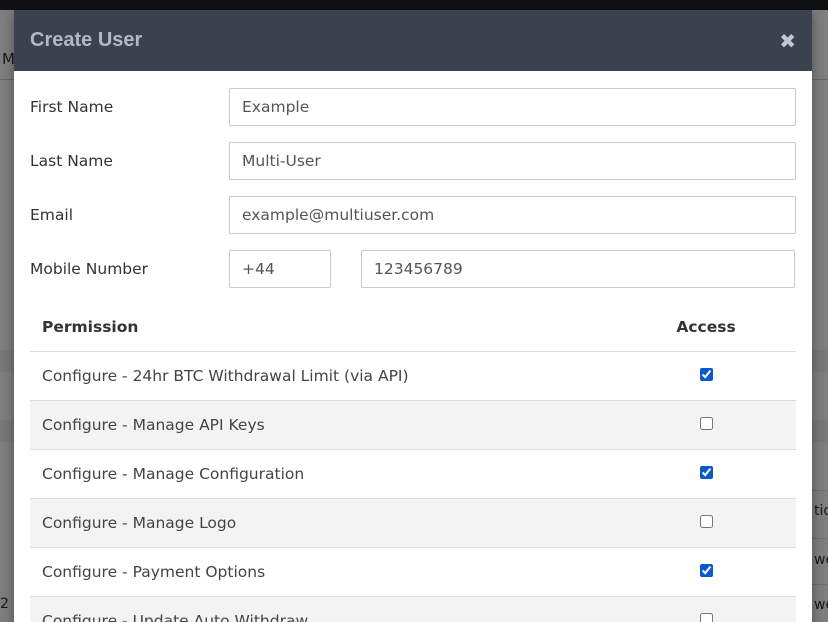 The width and height of the screenshot is (828, 622). Describe the element at coordinates (280, 269) in the screenshot. I see `country-code-input` at that location.